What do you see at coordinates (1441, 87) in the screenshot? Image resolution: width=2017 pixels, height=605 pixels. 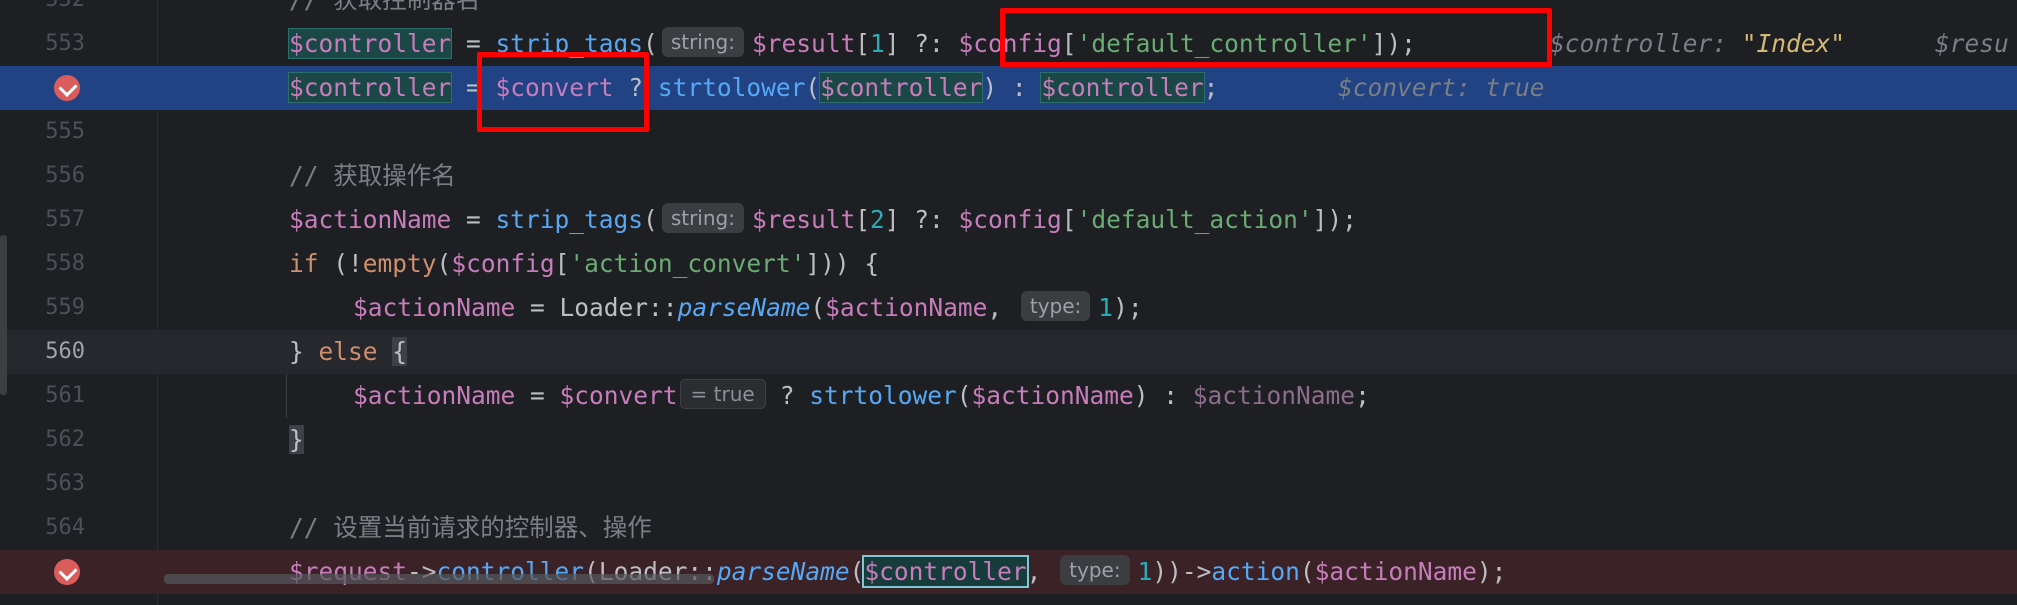 I see `inline-debug-convert: $convert: true` at bounding box center [1441, 87].